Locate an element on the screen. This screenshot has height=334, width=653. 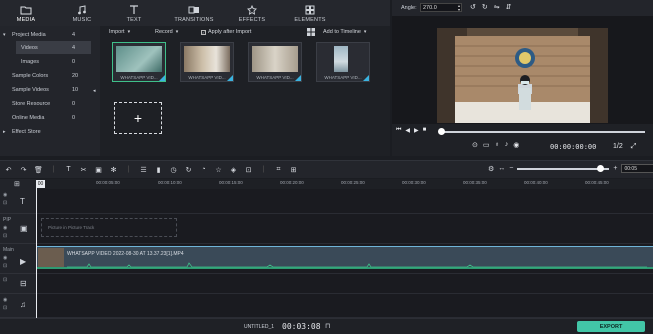
redo-icon: ↷ is located at coordinates (23, 169).